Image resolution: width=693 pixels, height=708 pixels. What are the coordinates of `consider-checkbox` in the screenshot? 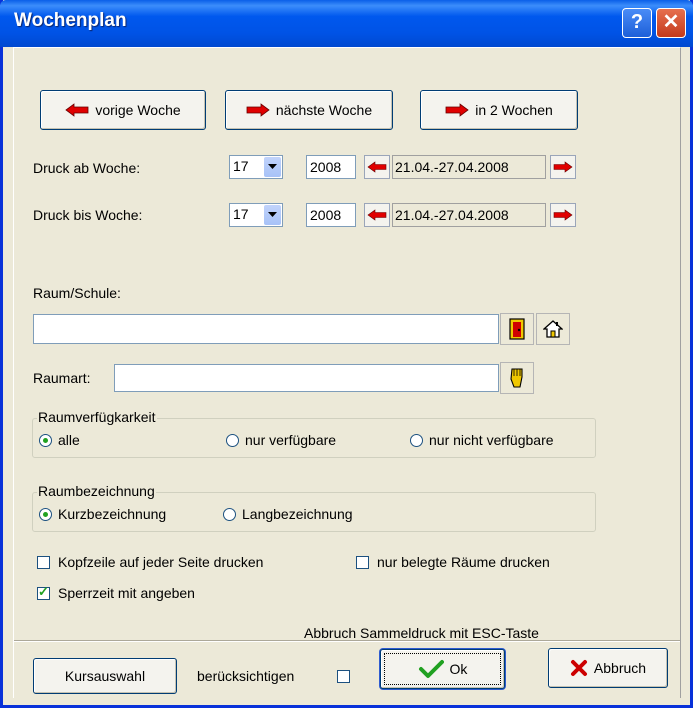 It's located at (343, 676).